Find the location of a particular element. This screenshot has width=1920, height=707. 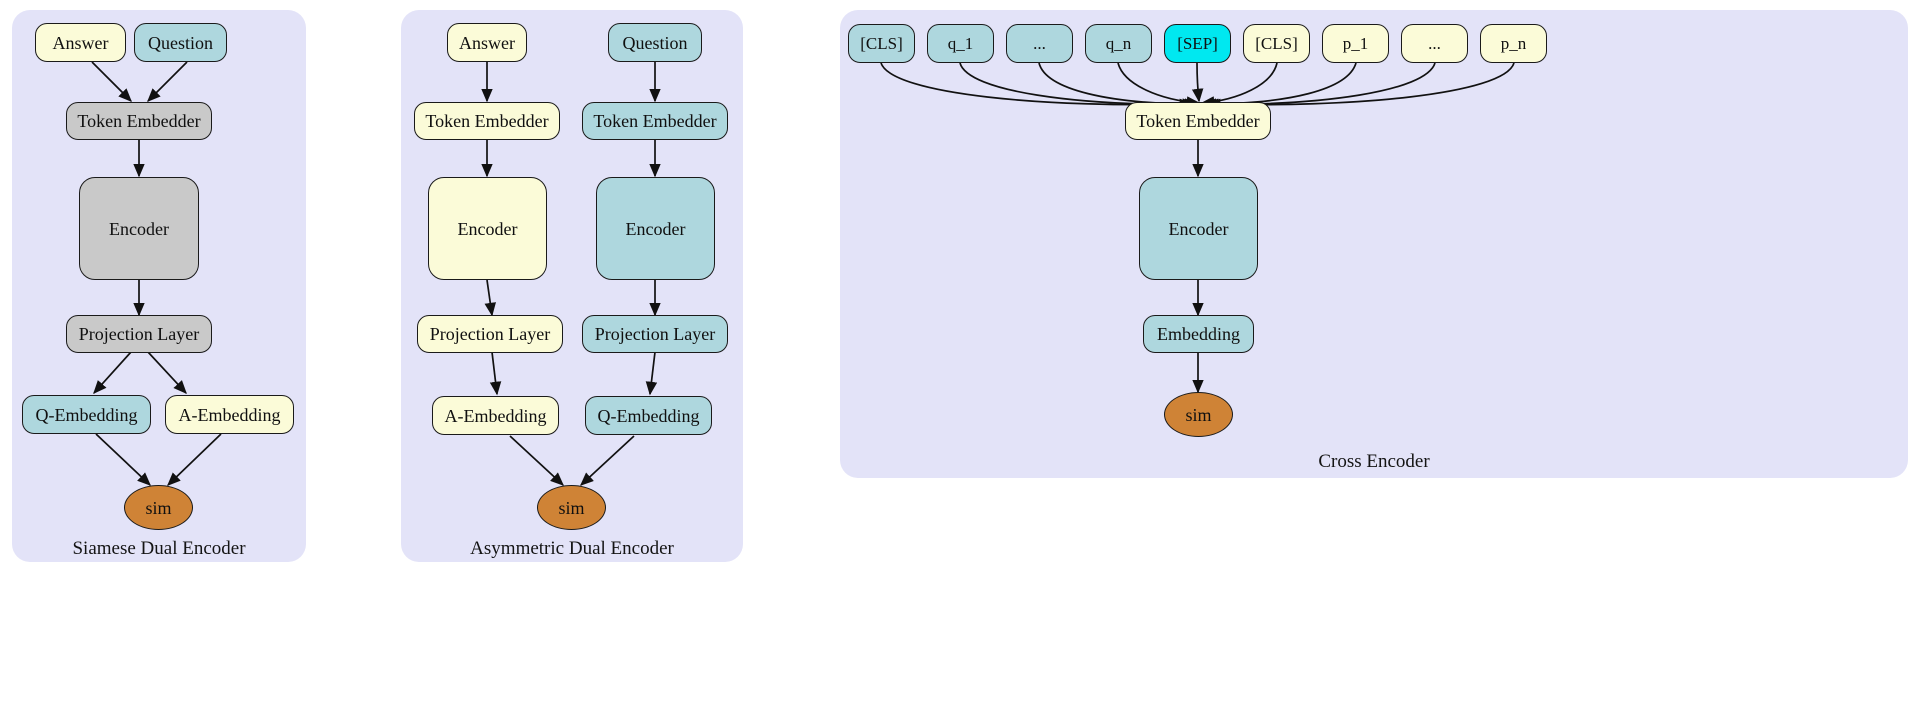

token-q-n: q_n is located at coordinates (1118, 43).